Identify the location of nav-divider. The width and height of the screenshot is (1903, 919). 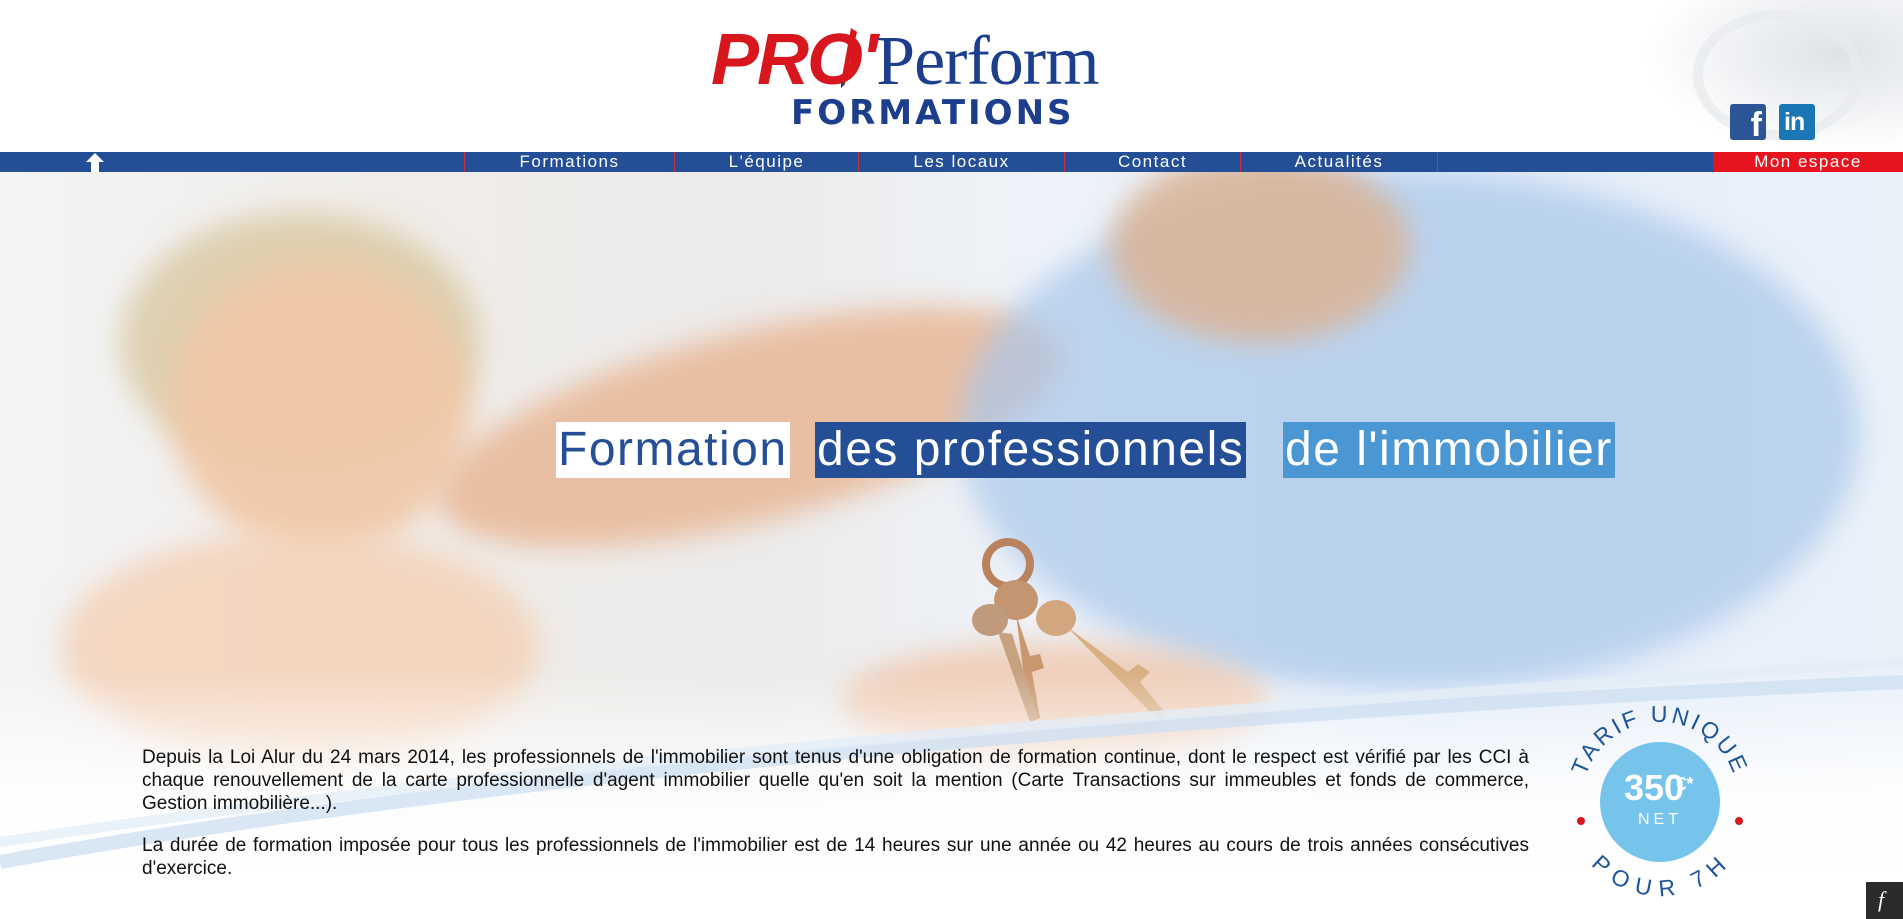
(1437, 162).